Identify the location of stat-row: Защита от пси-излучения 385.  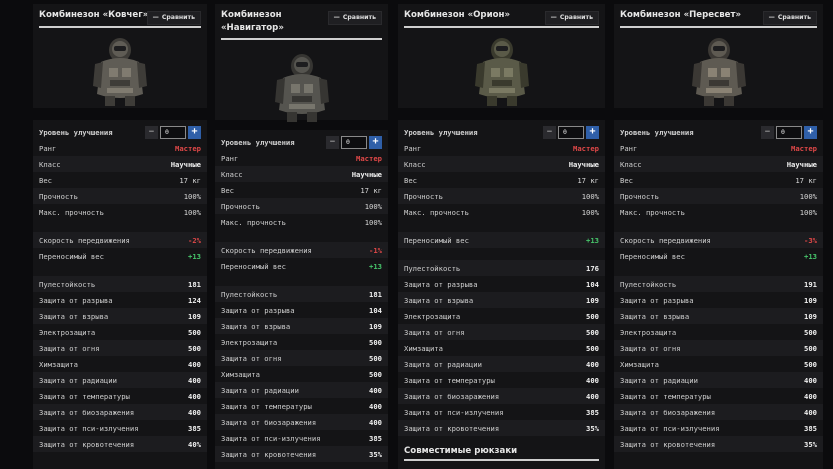
(718, 428).